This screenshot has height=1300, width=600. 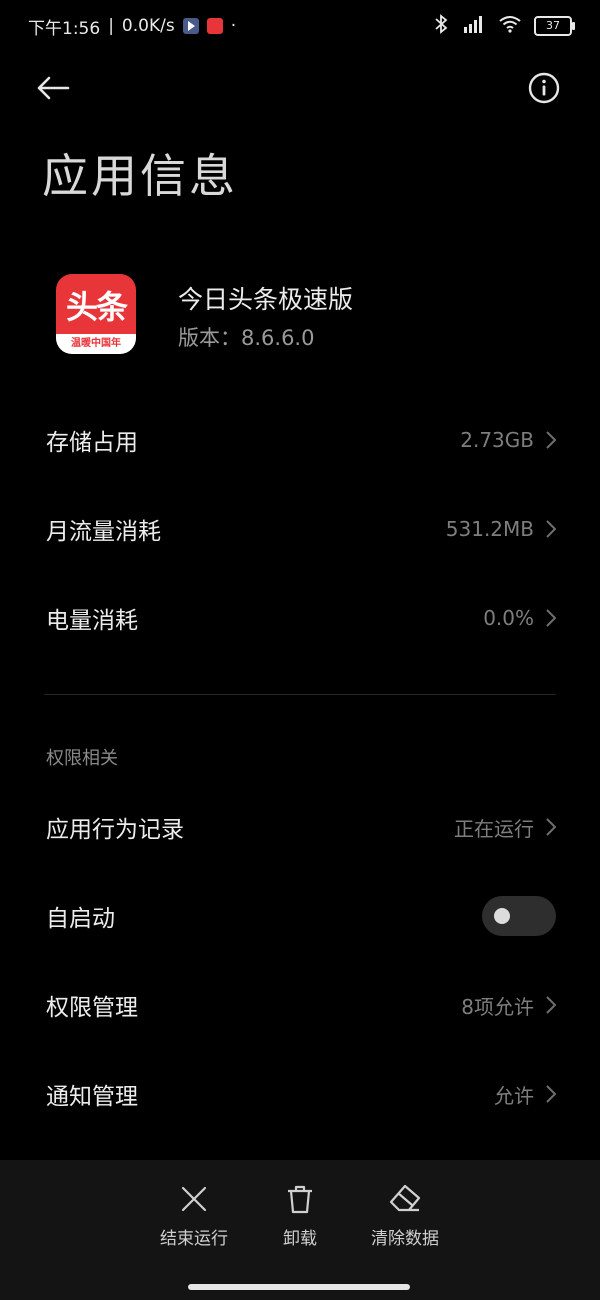 What do you see at coordinates (441, 26) in the screenshot?
I see `bluetooth-icon` at bounding box center [441, 26].